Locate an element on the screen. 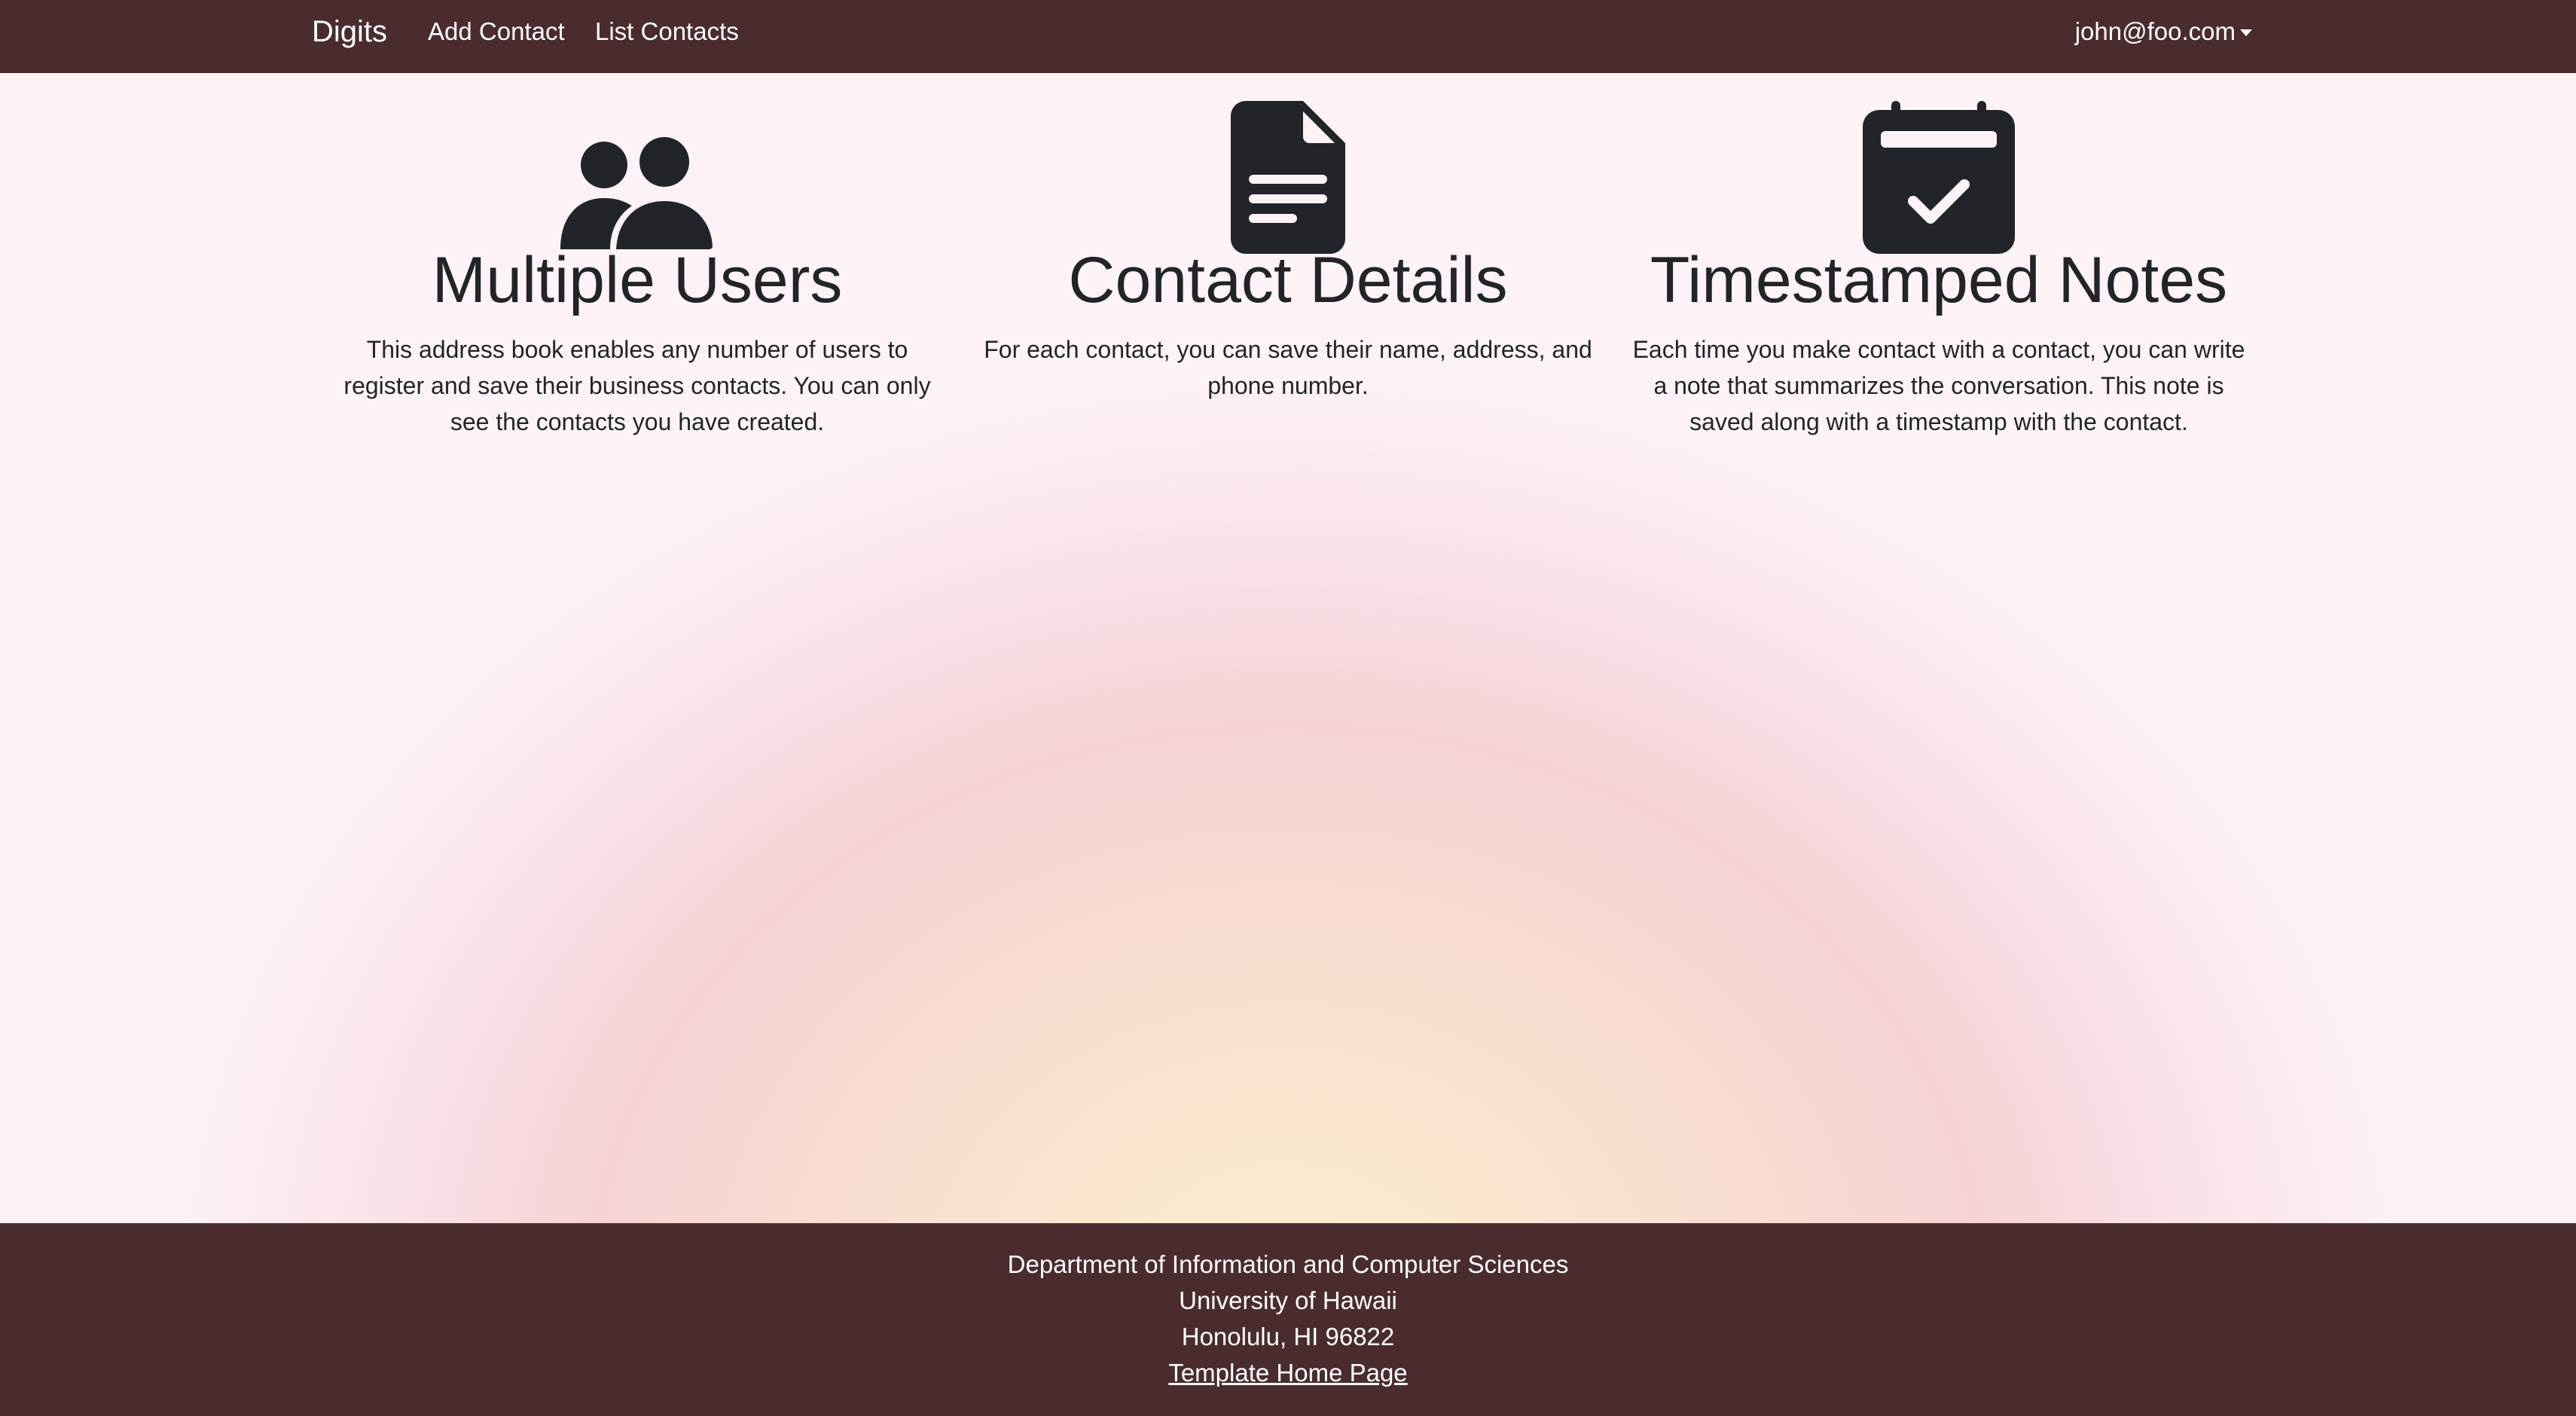 The height and width of the screenshot is (1416, 2576). file-text-icon is located at coordinates (1288, 175).